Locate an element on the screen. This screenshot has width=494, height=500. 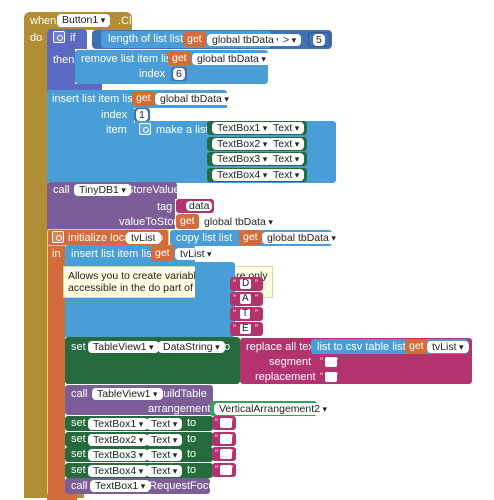
remove-index-label: index is located at coordinates (152, 74).